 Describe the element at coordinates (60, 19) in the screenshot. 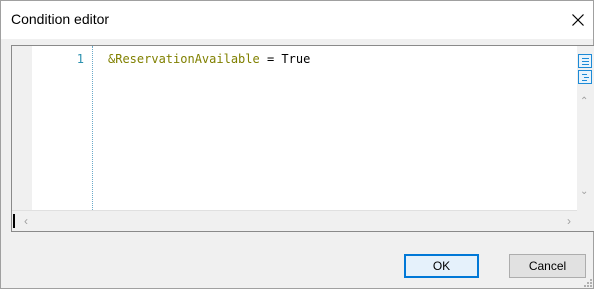

I see `dialog-title: Condition editor` at that location.